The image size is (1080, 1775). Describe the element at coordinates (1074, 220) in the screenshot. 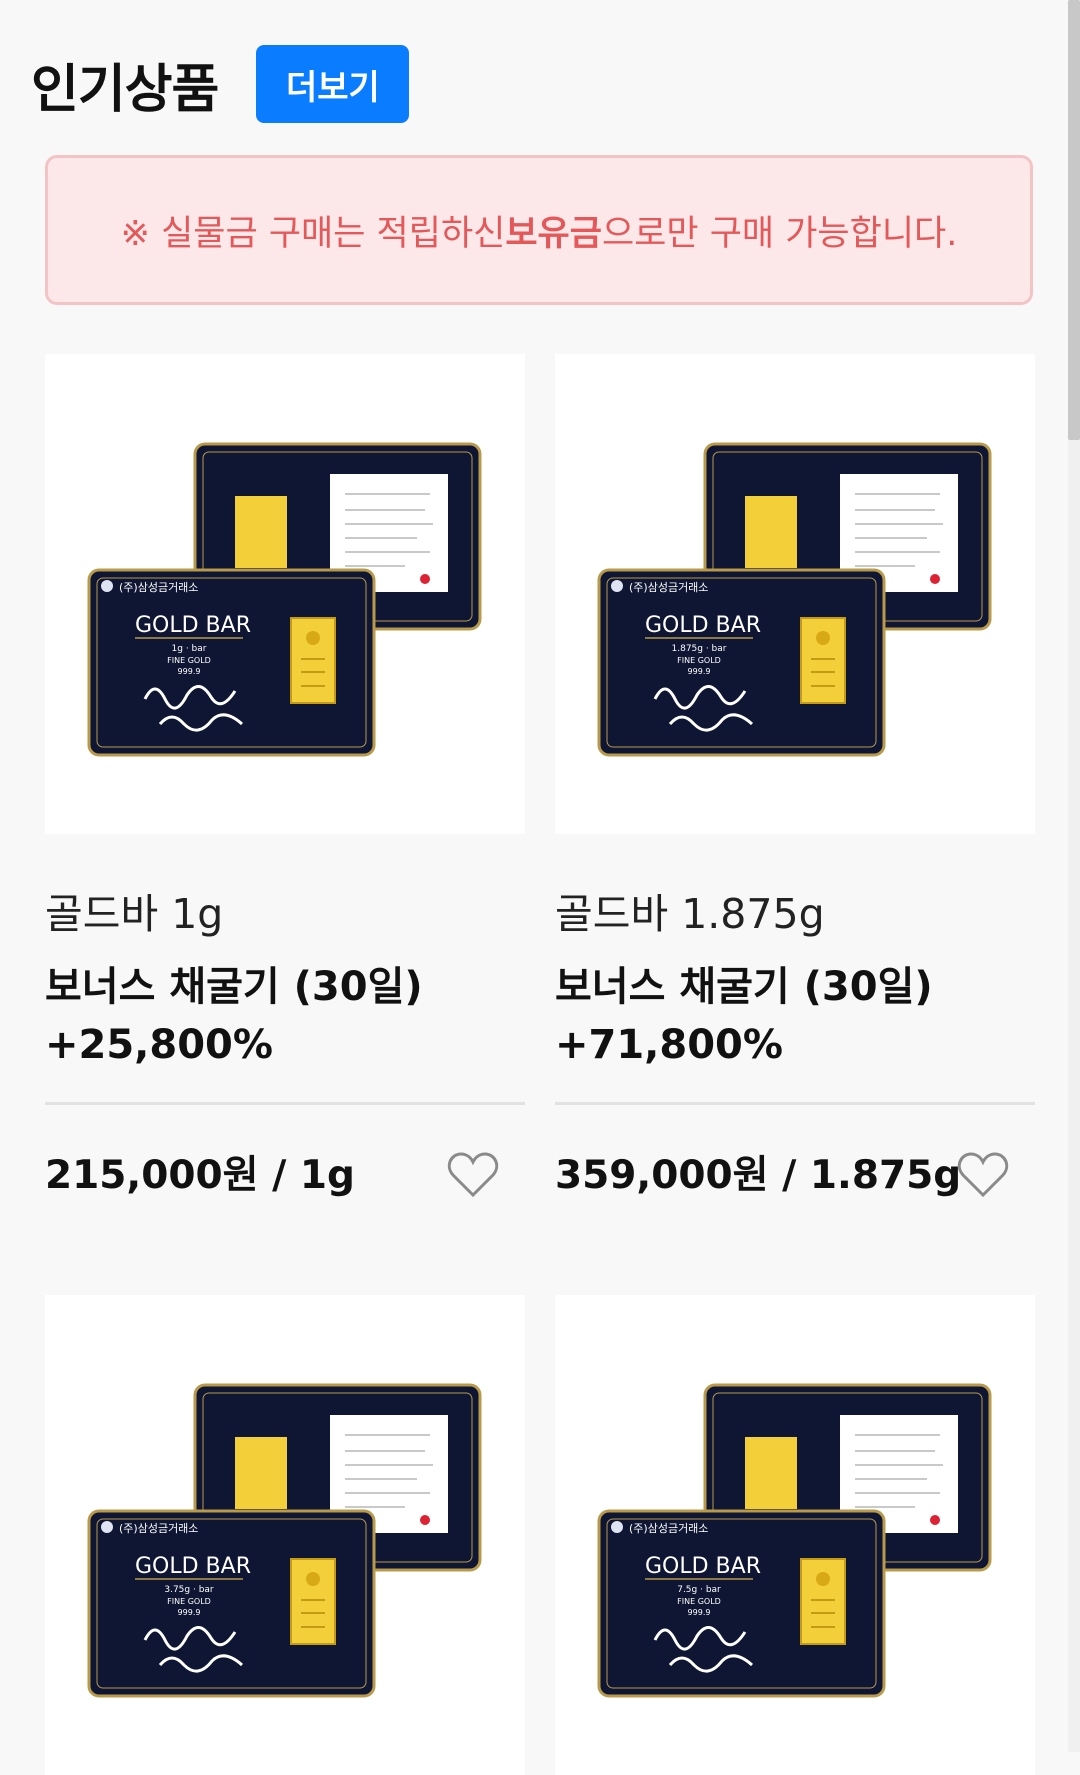

I see `scrollbar-thumb` at that location.